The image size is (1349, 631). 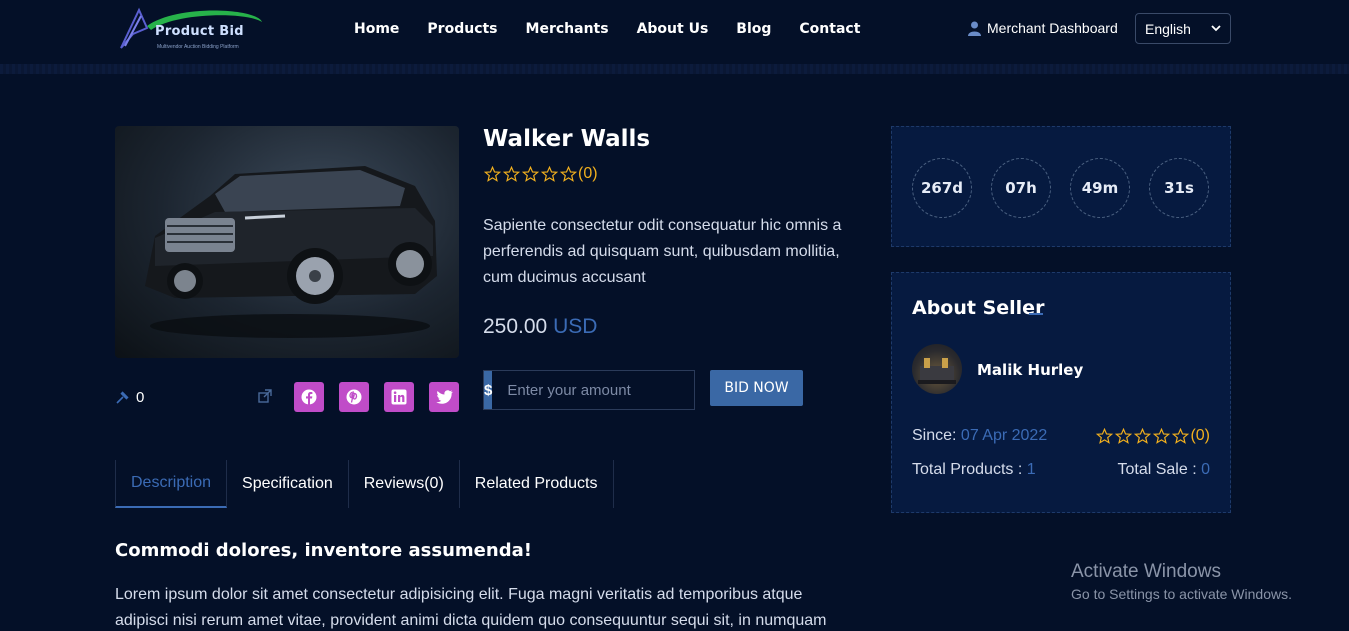 I want to click on pinterest-button, so click(x=354, y=397).